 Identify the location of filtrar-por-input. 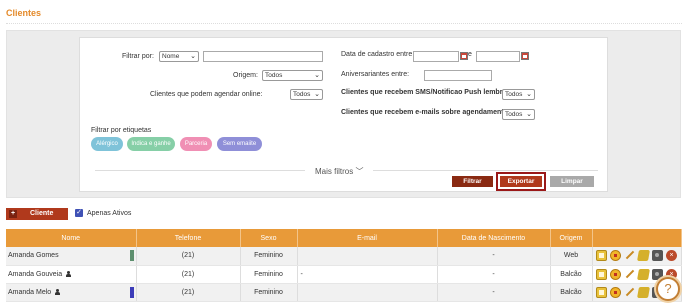
(263, 56).